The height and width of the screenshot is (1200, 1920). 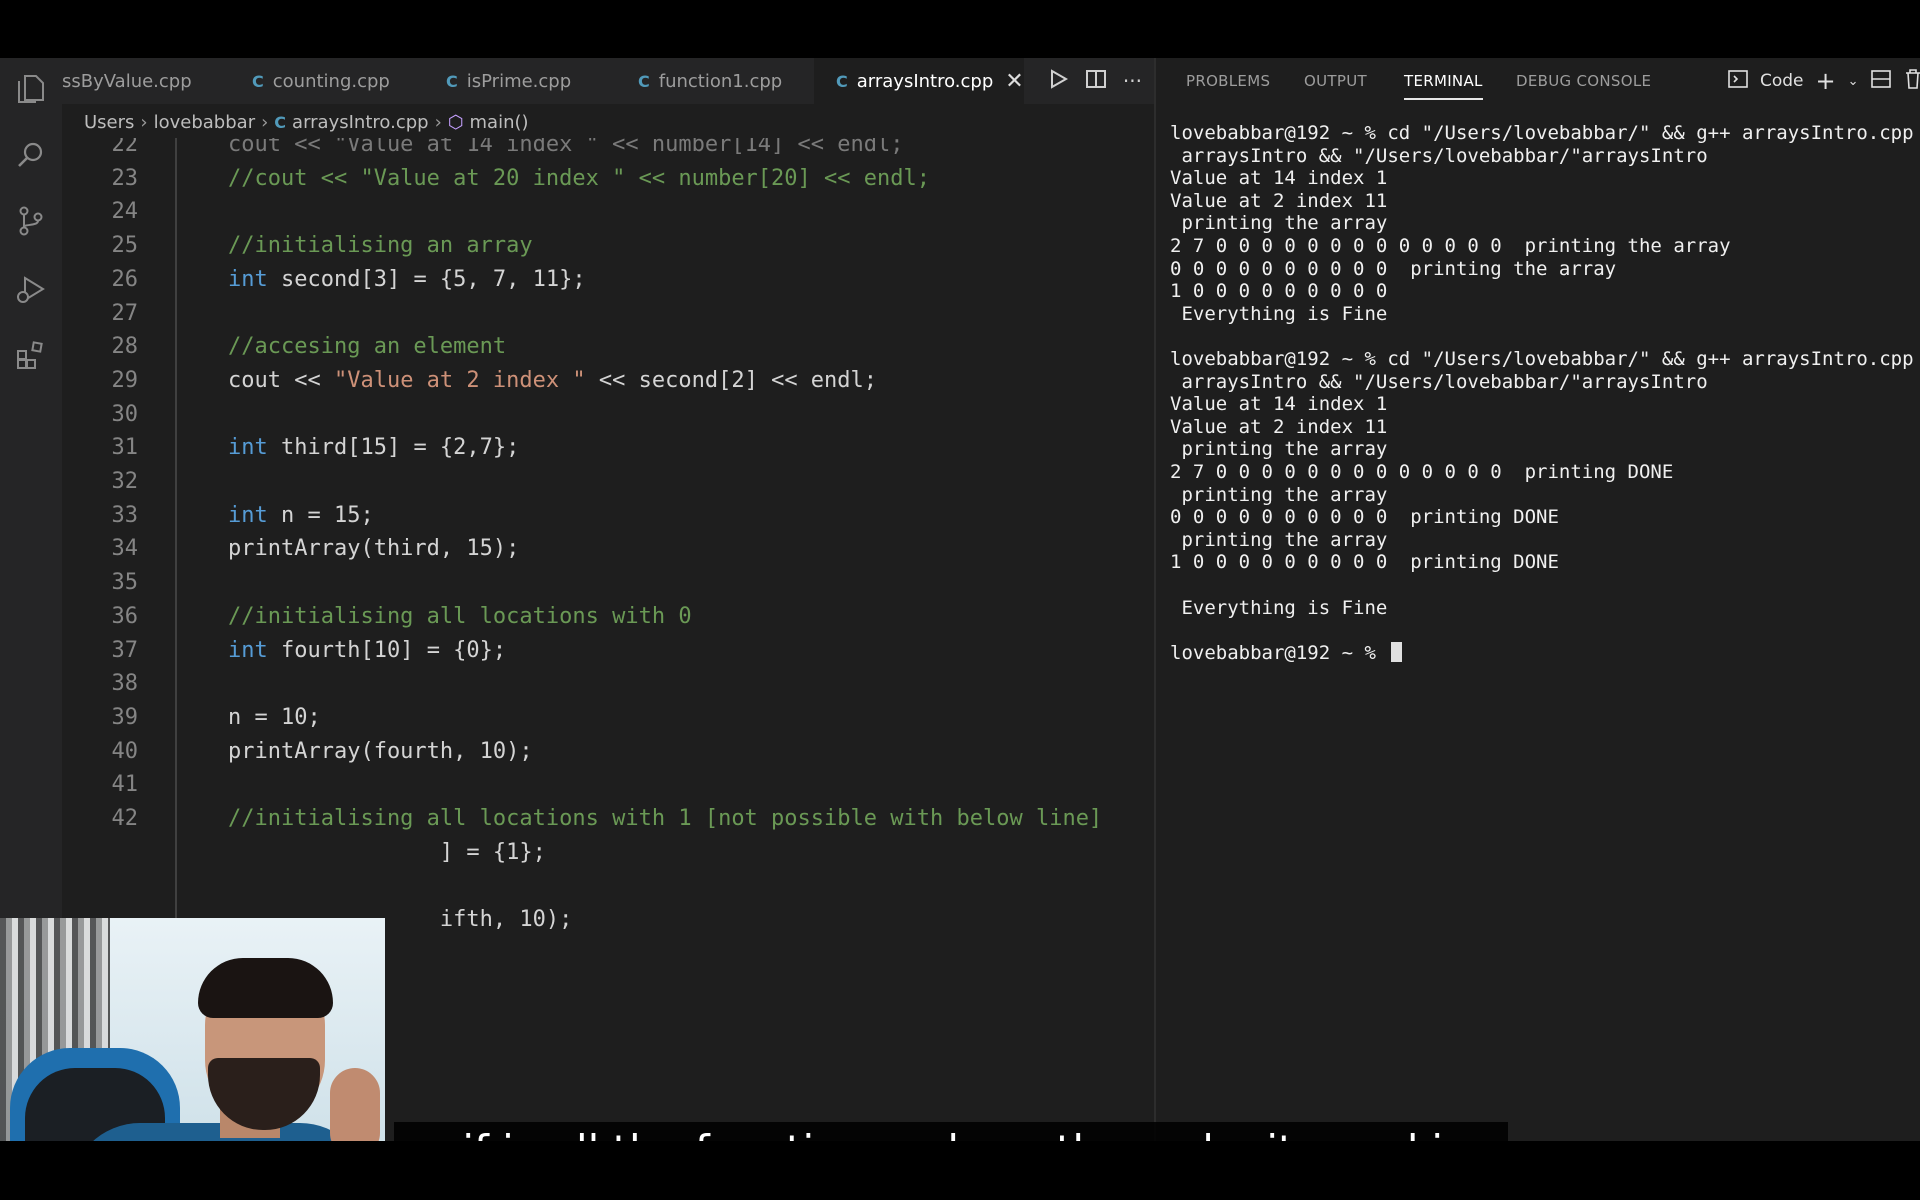 I want to click on terminal-text: Value at 14 index 1, so click(x=1279, y=404).